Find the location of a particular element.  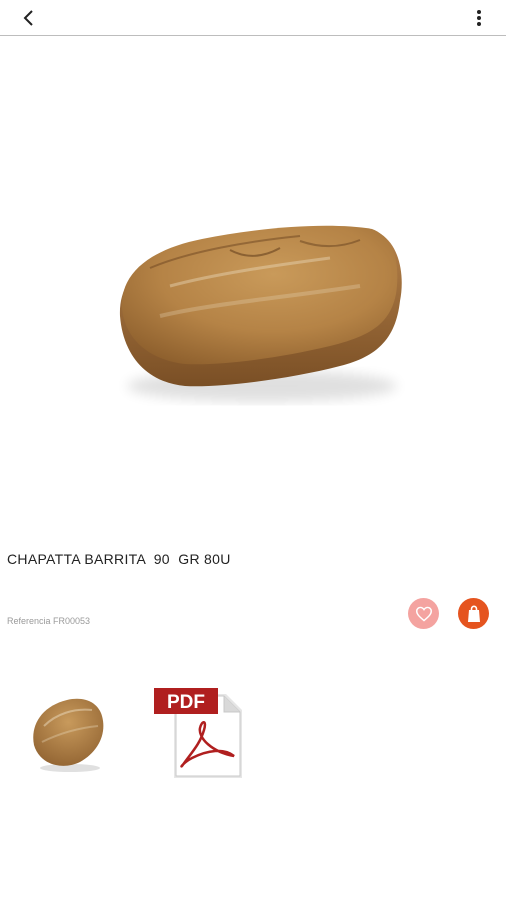

heart-icon is located at coordinates (423, 614).